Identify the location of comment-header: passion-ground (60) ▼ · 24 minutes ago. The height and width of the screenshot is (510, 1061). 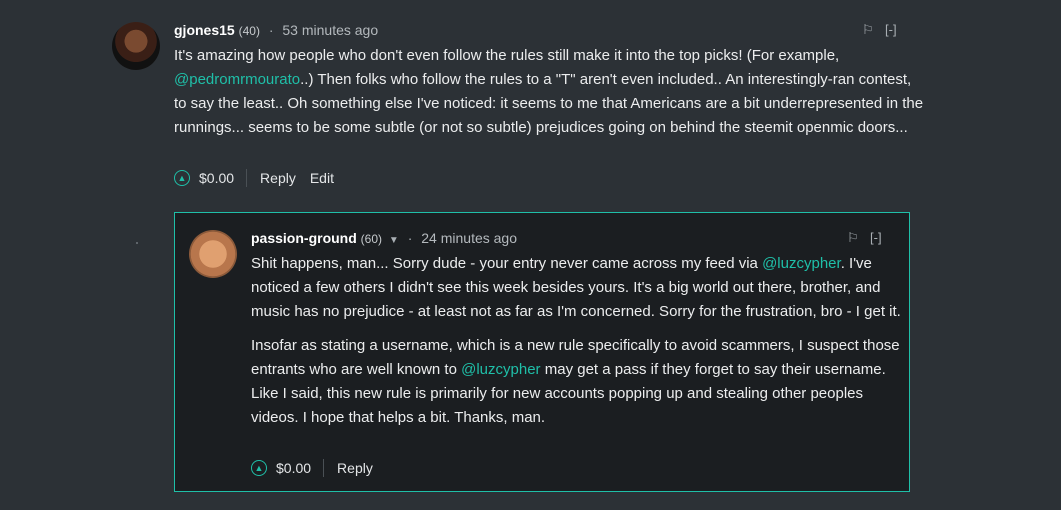
(384, 238).